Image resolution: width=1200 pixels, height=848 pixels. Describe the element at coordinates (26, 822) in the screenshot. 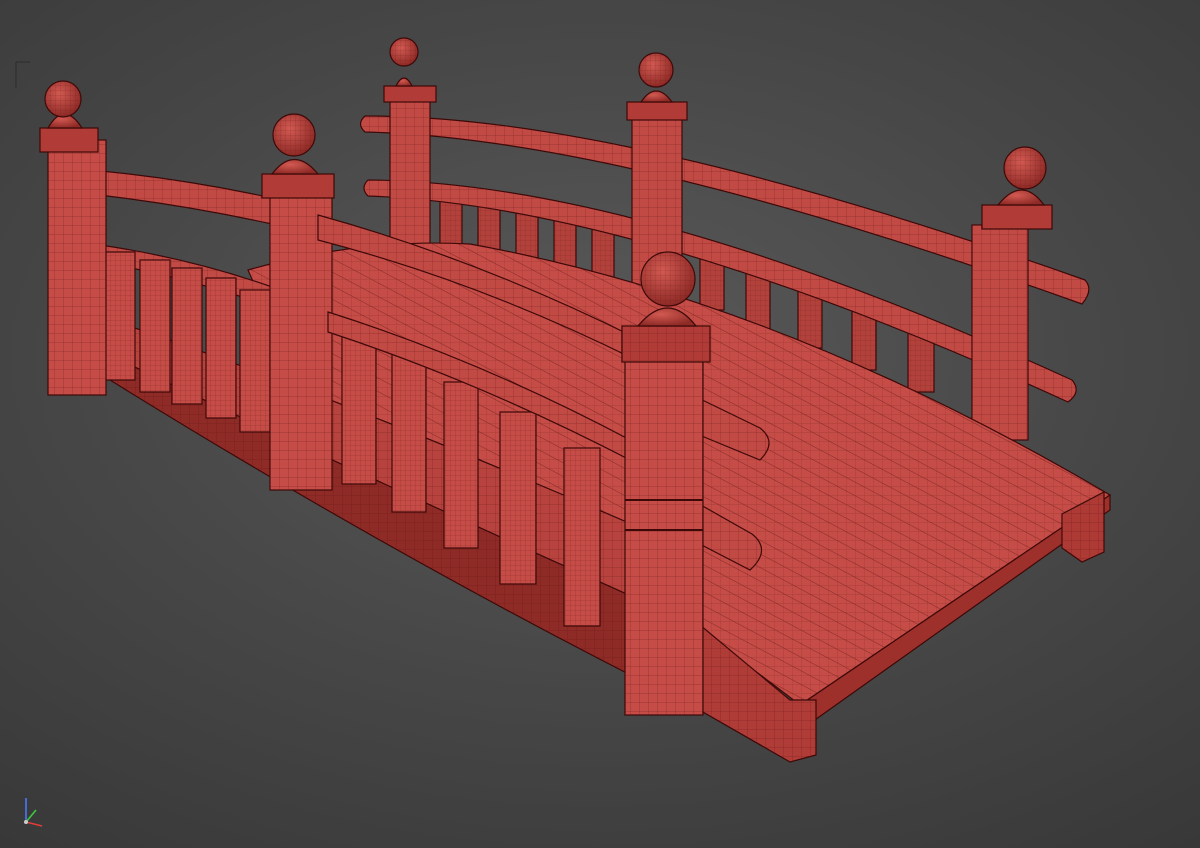

I see `gizmo-origin` at that location.